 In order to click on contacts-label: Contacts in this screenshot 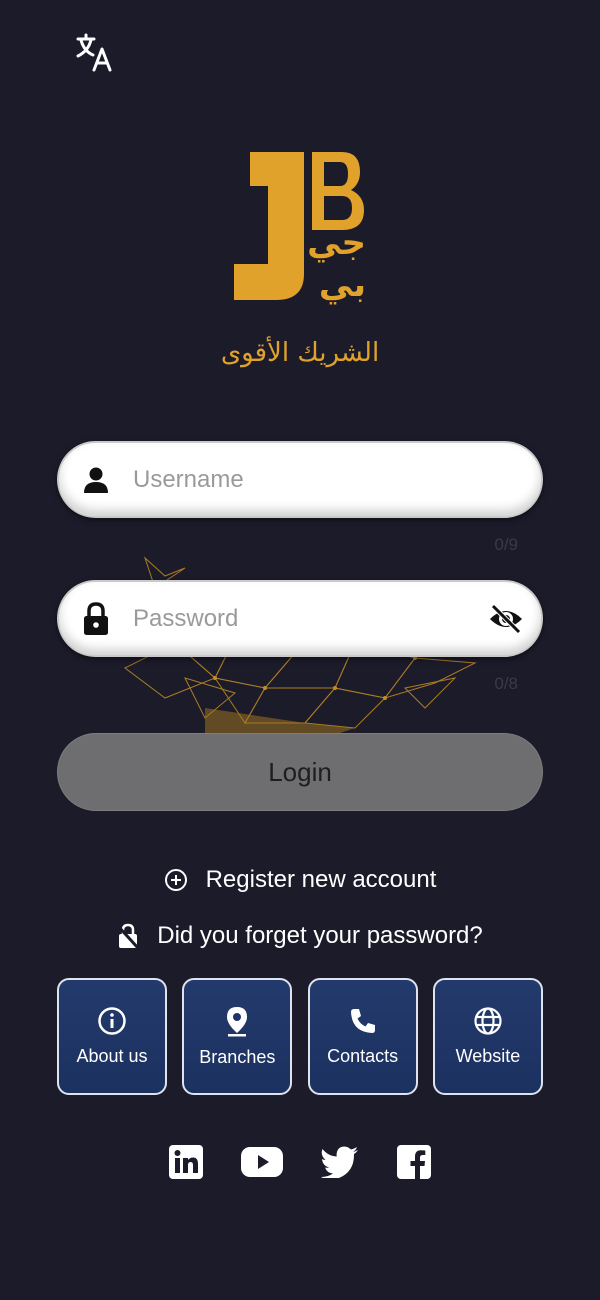, I will do `click(363, 1056)`.